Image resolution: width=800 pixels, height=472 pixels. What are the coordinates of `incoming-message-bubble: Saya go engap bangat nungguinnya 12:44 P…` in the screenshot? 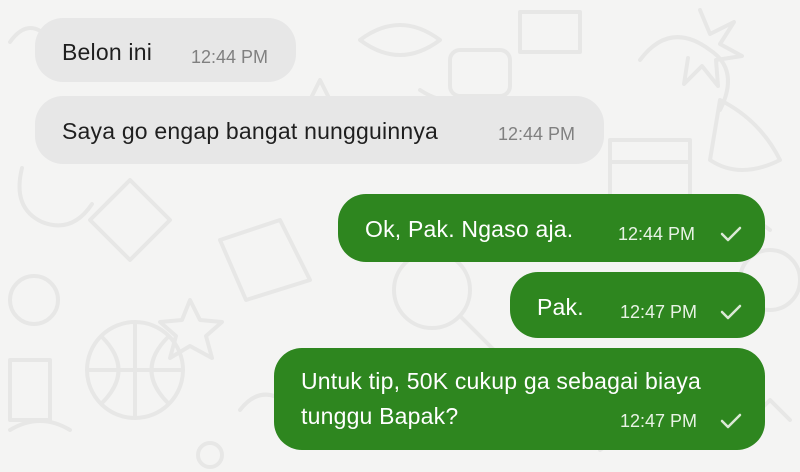 It's located at (319, 130).